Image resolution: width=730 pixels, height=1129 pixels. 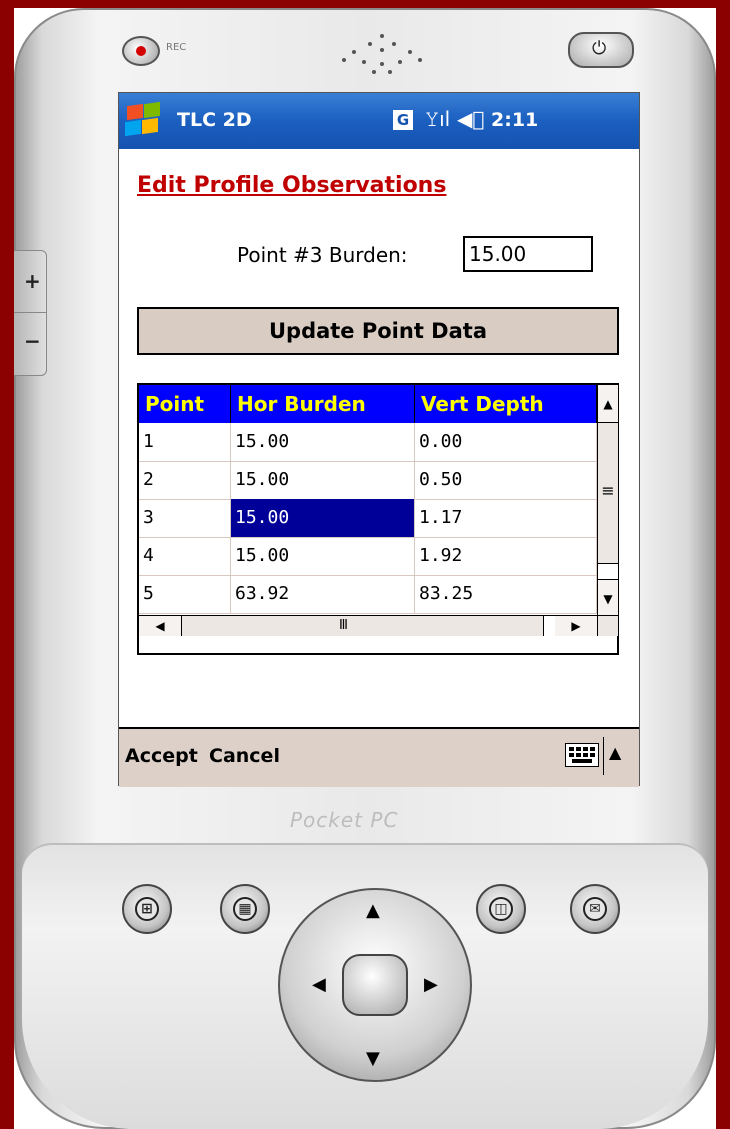 What do you see at coordinates (322, 255) in the screenshot?
I see `burden-label: Point #3 Burden:` at bounding box center [322, 255].